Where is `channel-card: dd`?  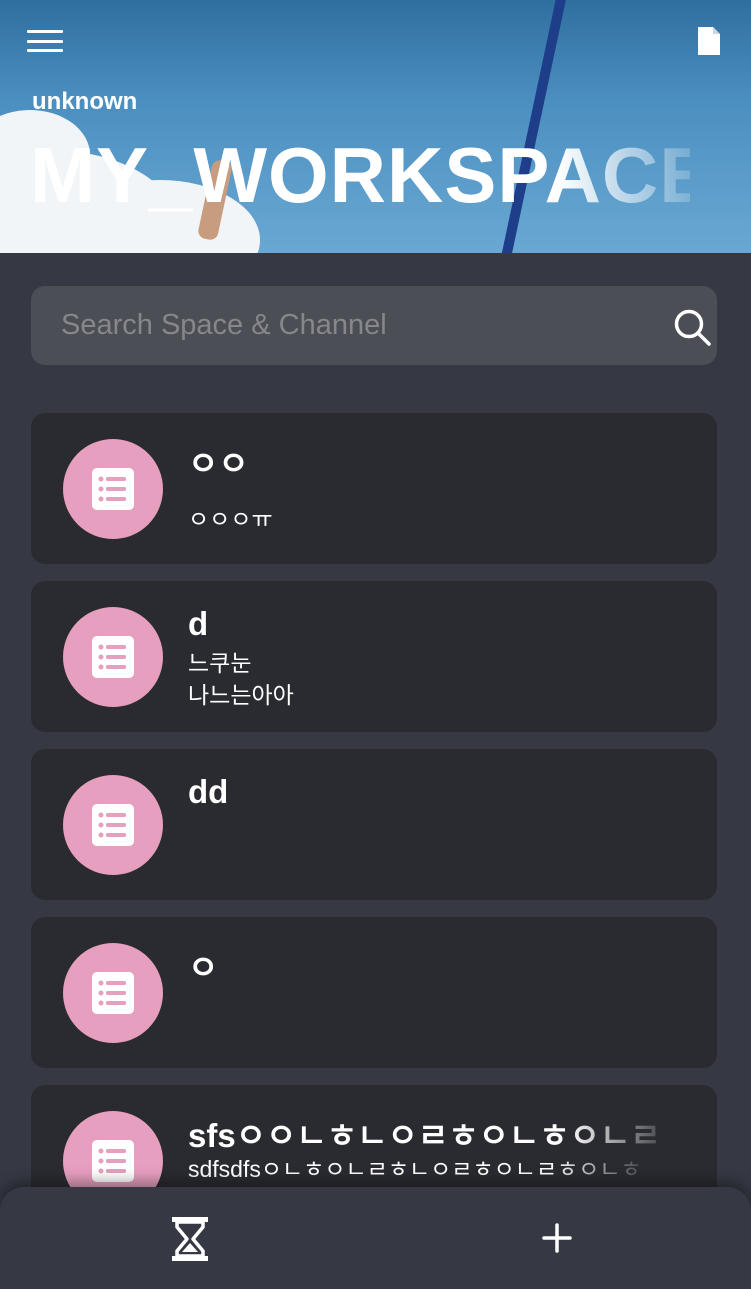
channel-card: dd is located at coordinates (374, 824).